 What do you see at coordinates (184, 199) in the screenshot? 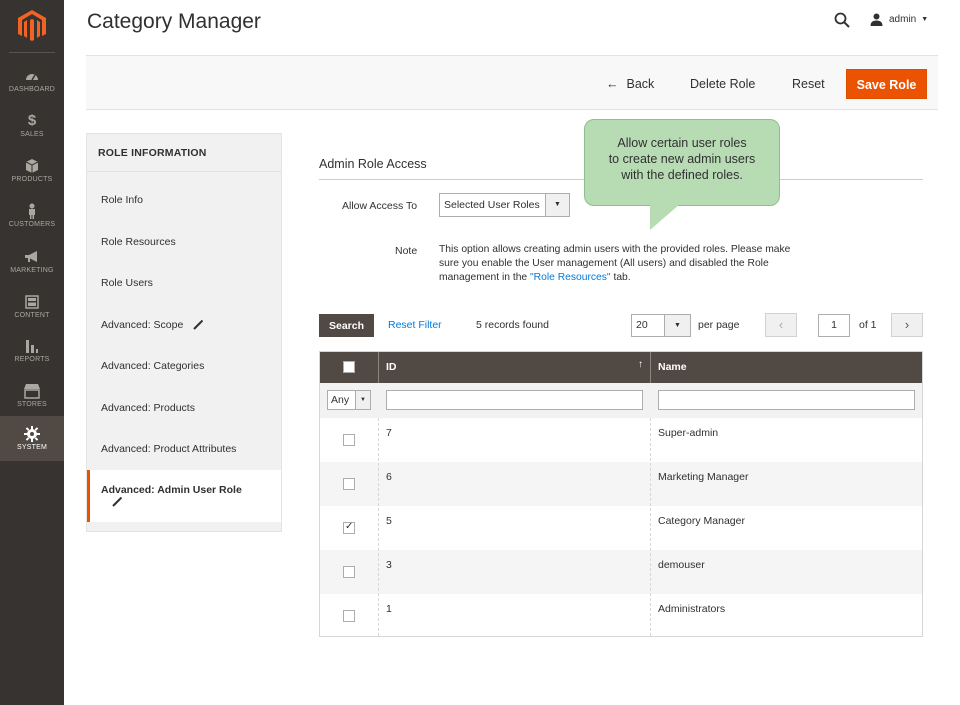
I see `tab-role-info: Role Info` at bounding box center [184, 199].